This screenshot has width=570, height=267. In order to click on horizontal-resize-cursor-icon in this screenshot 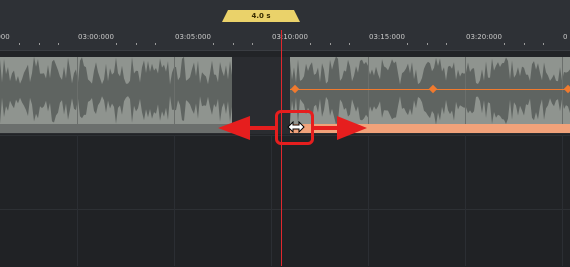, I will do `click(296, 127)`.